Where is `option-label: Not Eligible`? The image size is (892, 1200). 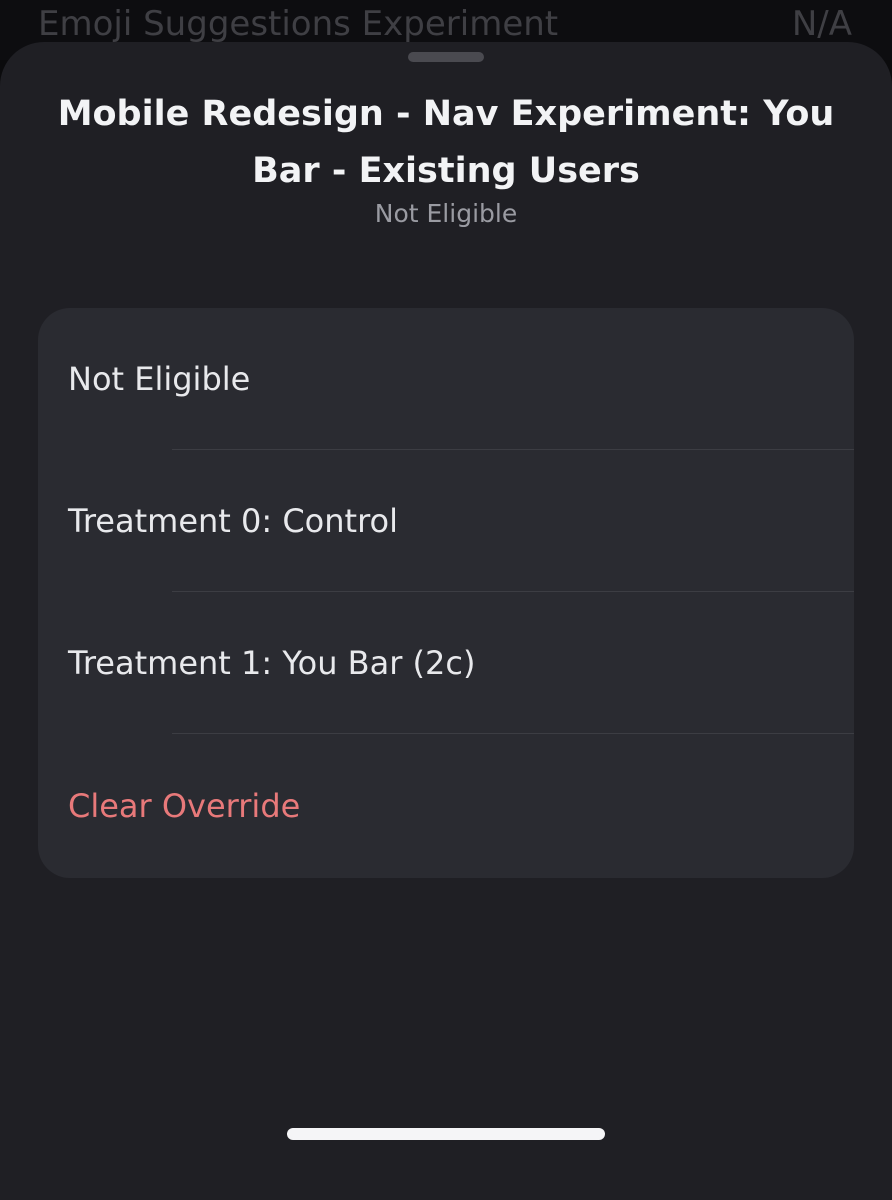
option-label: Not Eligible is located at coordinates (159, 379).